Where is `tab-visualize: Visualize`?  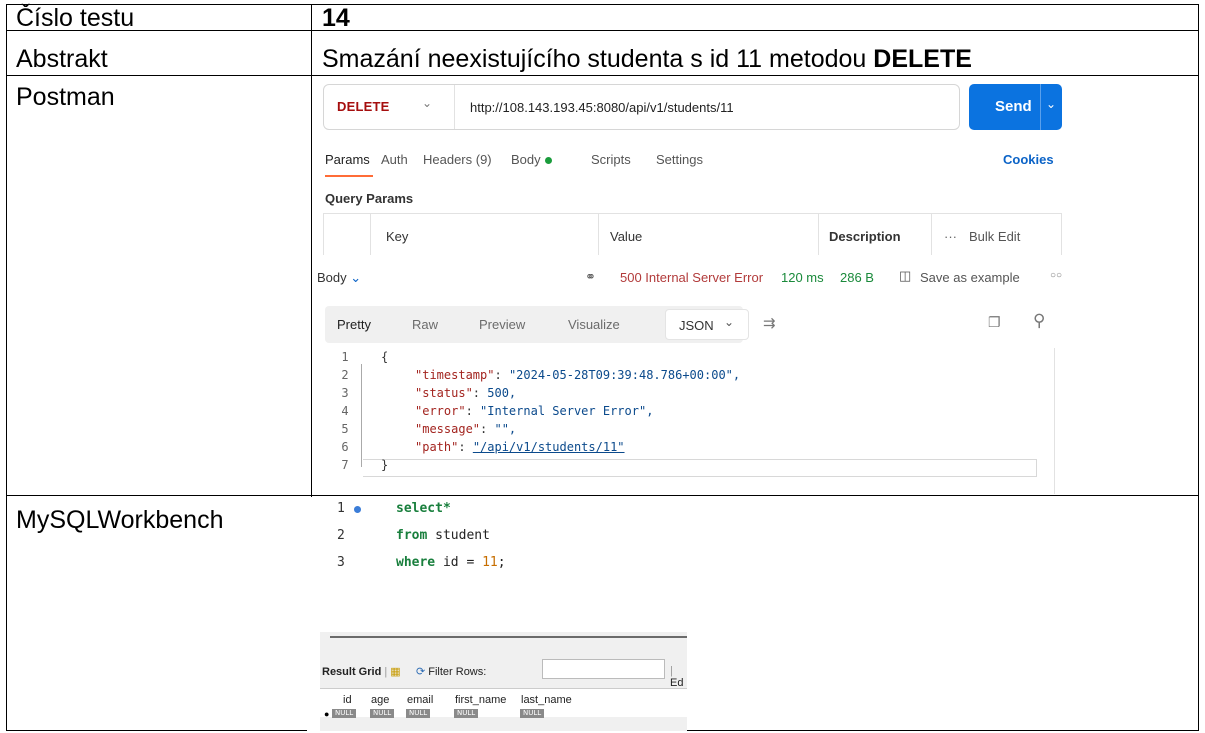
tab-visualize: Visualize is located at coordinates (594, 324).